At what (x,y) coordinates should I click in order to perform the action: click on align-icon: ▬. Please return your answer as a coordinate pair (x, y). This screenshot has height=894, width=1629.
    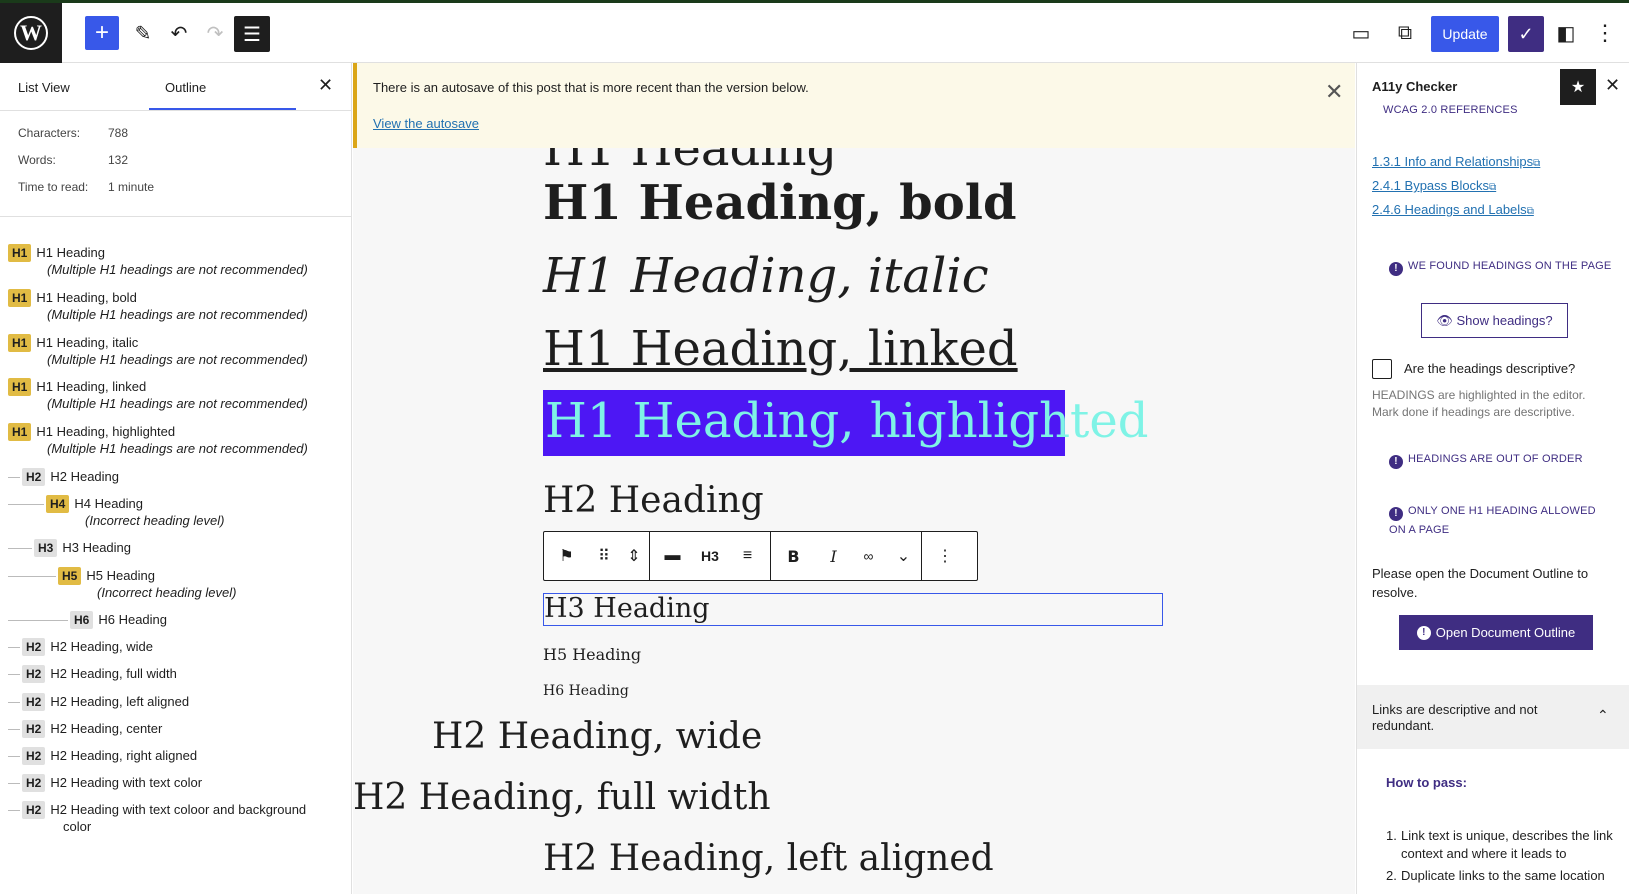
    Looking at the image, I should click on (672, 555).